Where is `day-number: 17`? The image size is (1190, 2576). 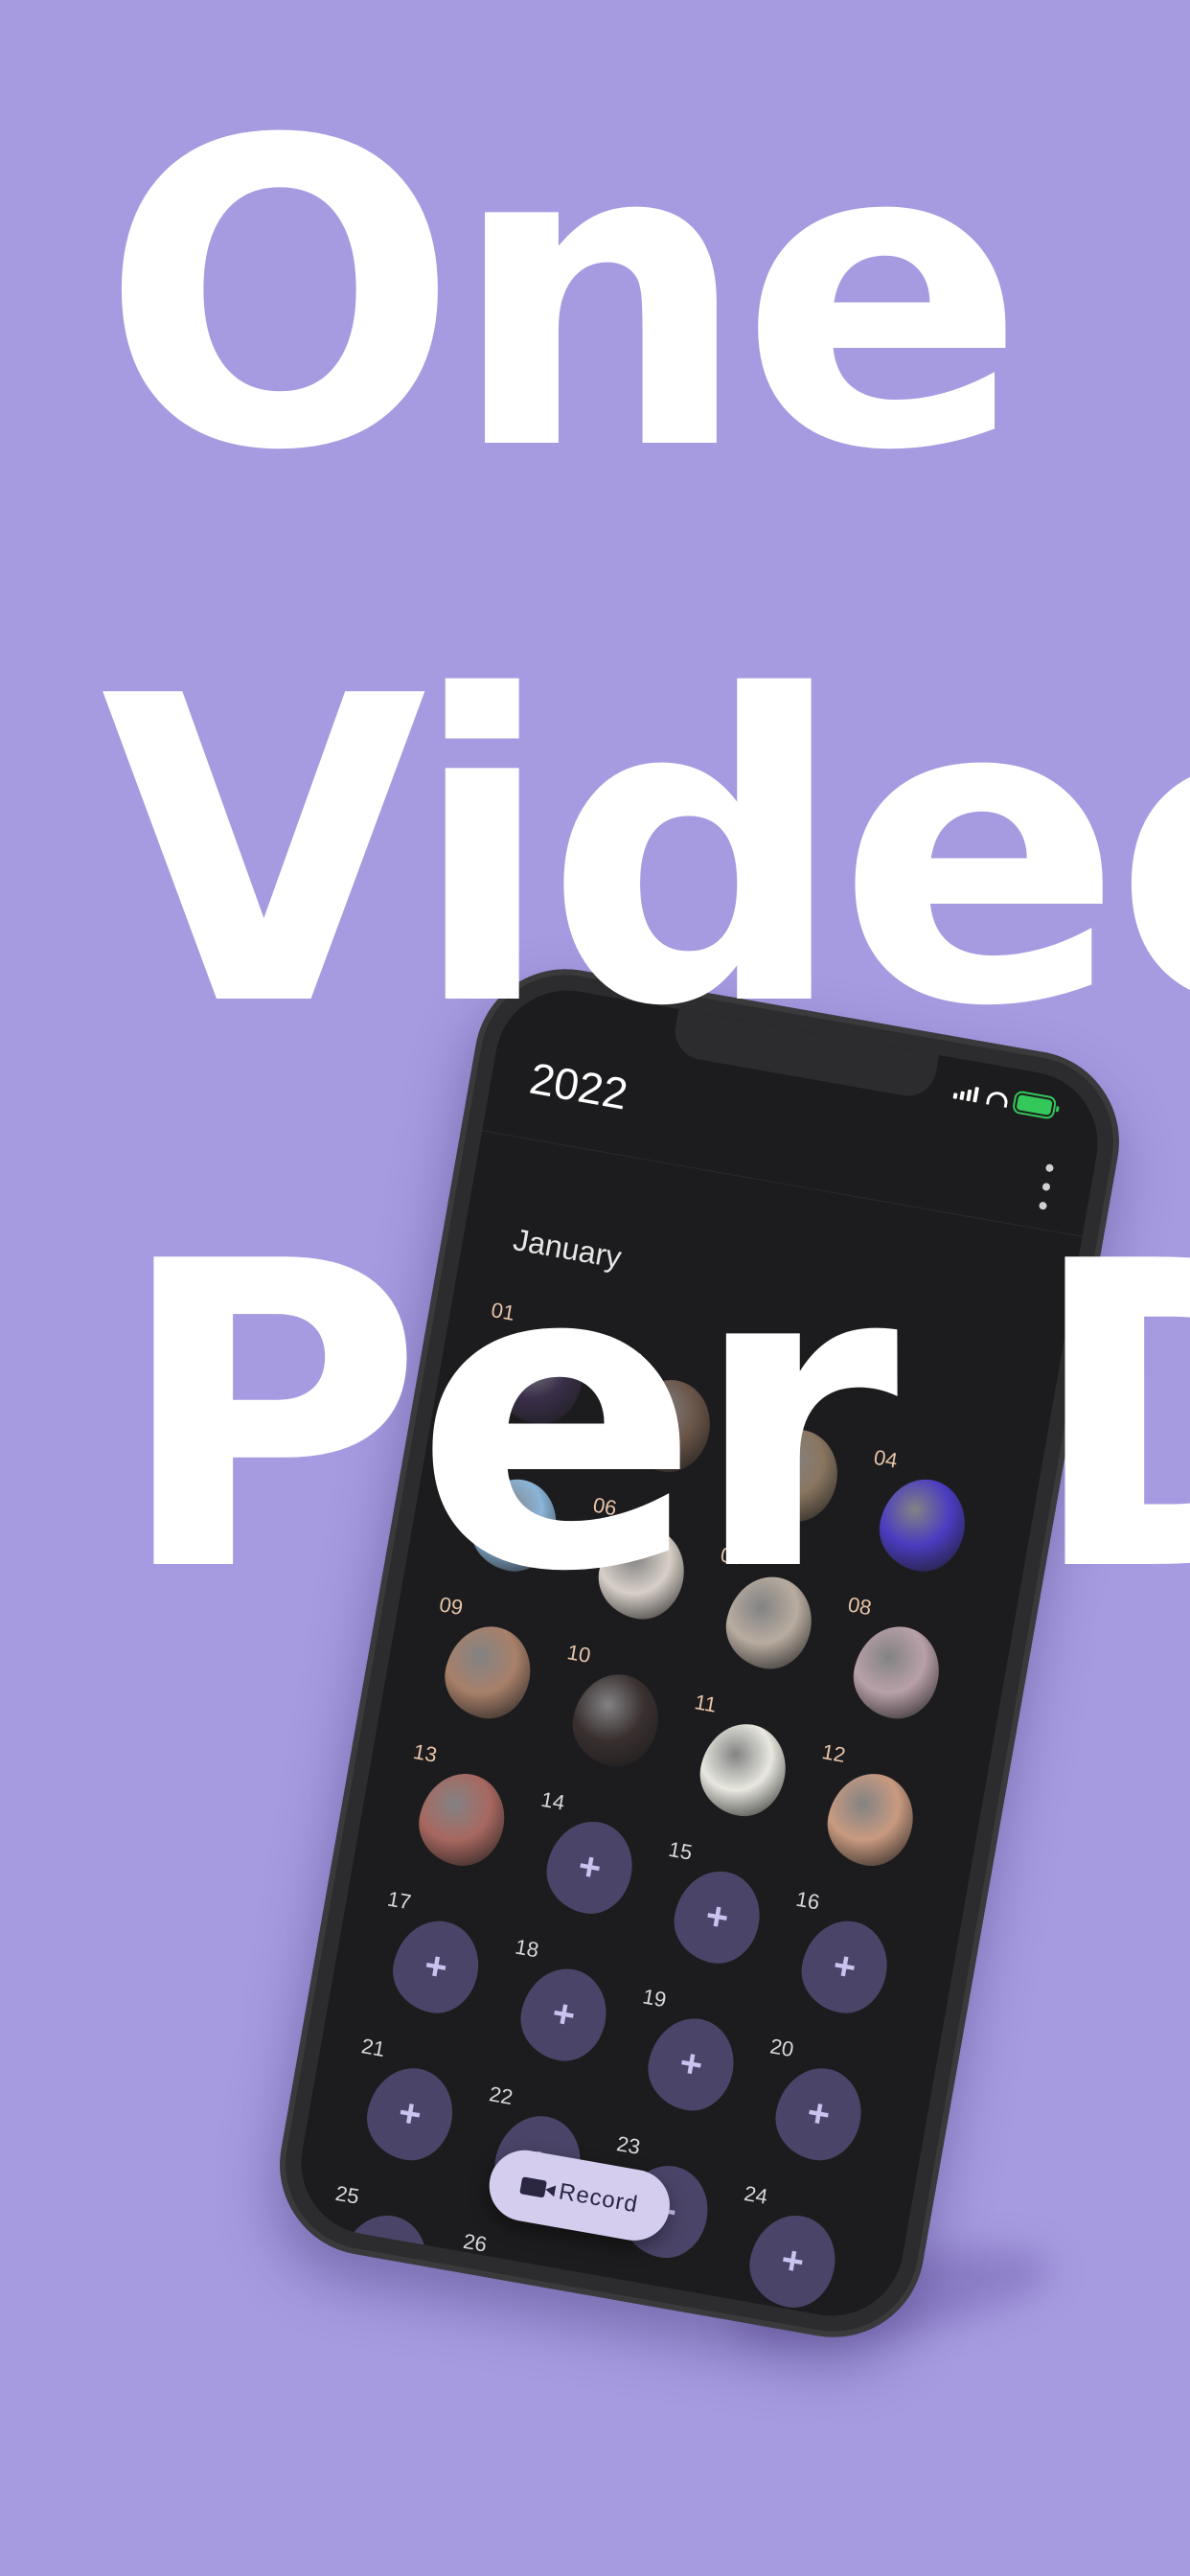 day-number: 17 is located at coordinates (399, 1901).